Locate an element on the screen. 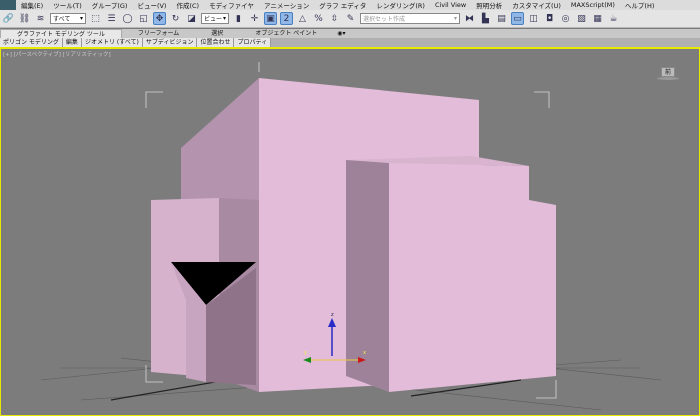  rotate-icon: ↻ is located at coordinates (175, 18).